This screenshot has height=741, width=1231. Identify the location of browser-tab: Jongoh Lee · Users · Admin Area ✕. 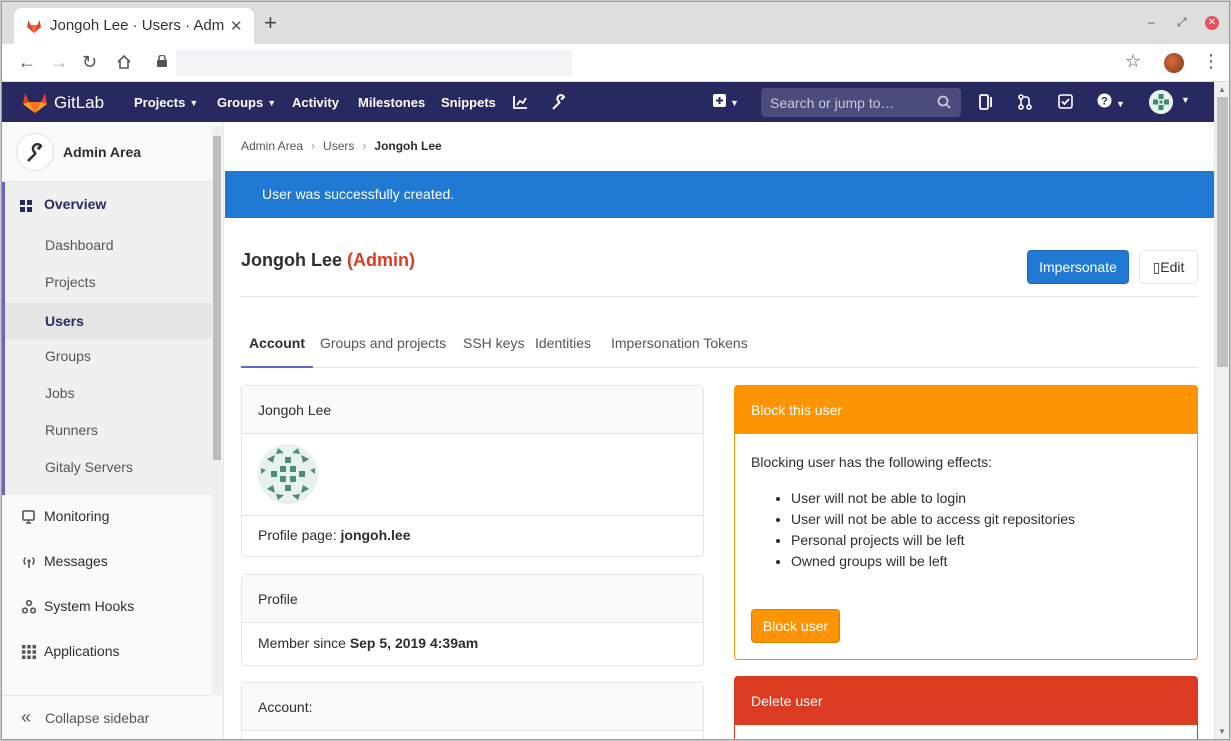
(134, 26).